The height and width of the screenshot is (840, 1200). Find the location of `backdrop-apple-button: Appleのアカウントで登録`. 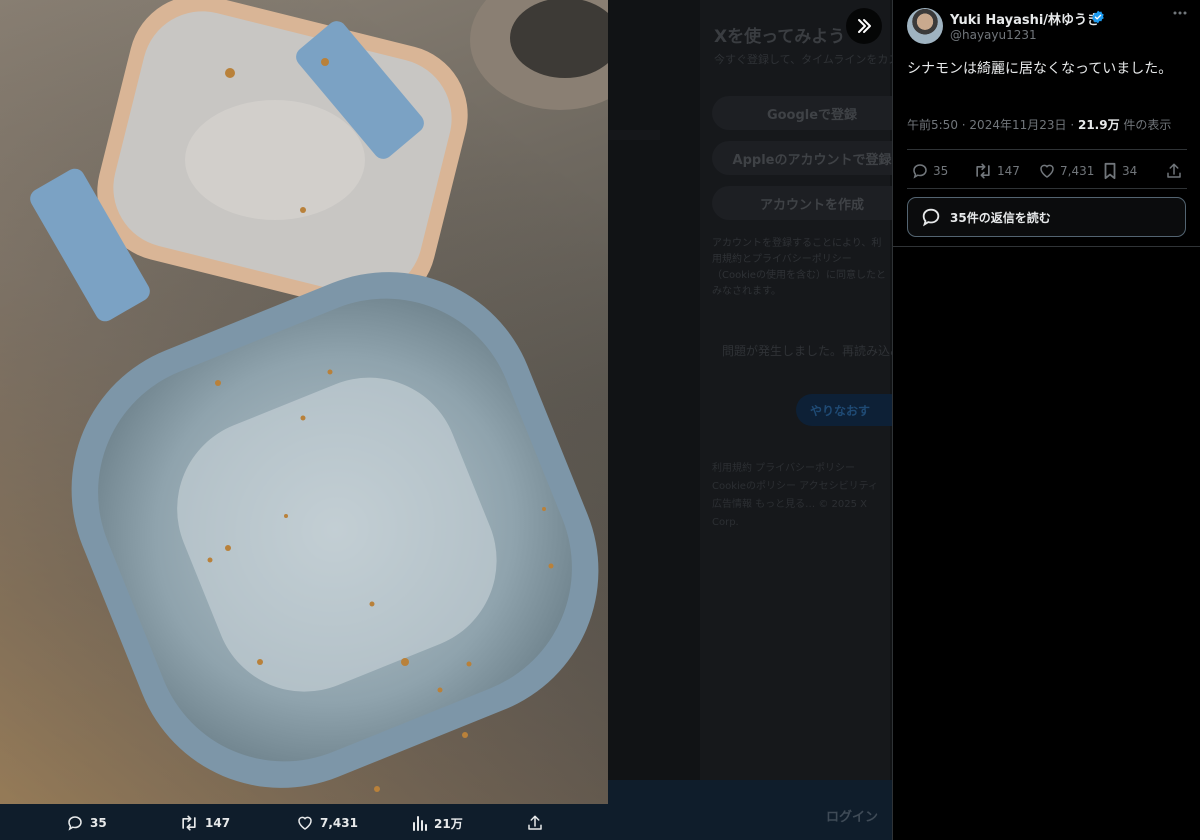

backdrop-apple-button: Appleのアカウントで登録 is located at coordinates (802, 158).